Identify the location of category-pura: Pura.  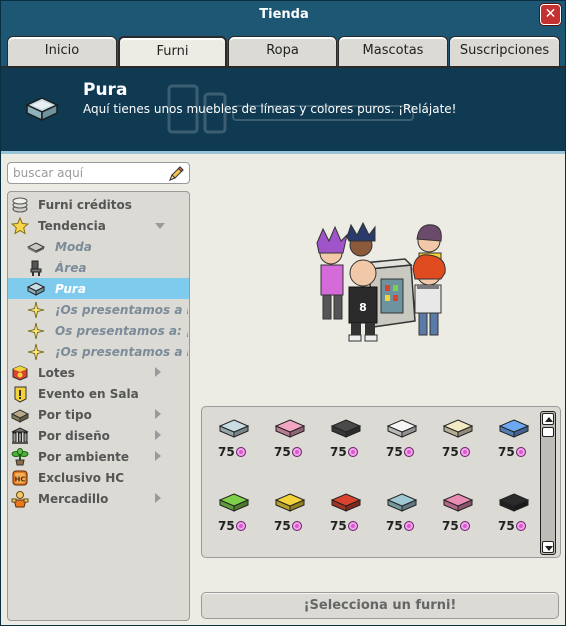
(98, 288).